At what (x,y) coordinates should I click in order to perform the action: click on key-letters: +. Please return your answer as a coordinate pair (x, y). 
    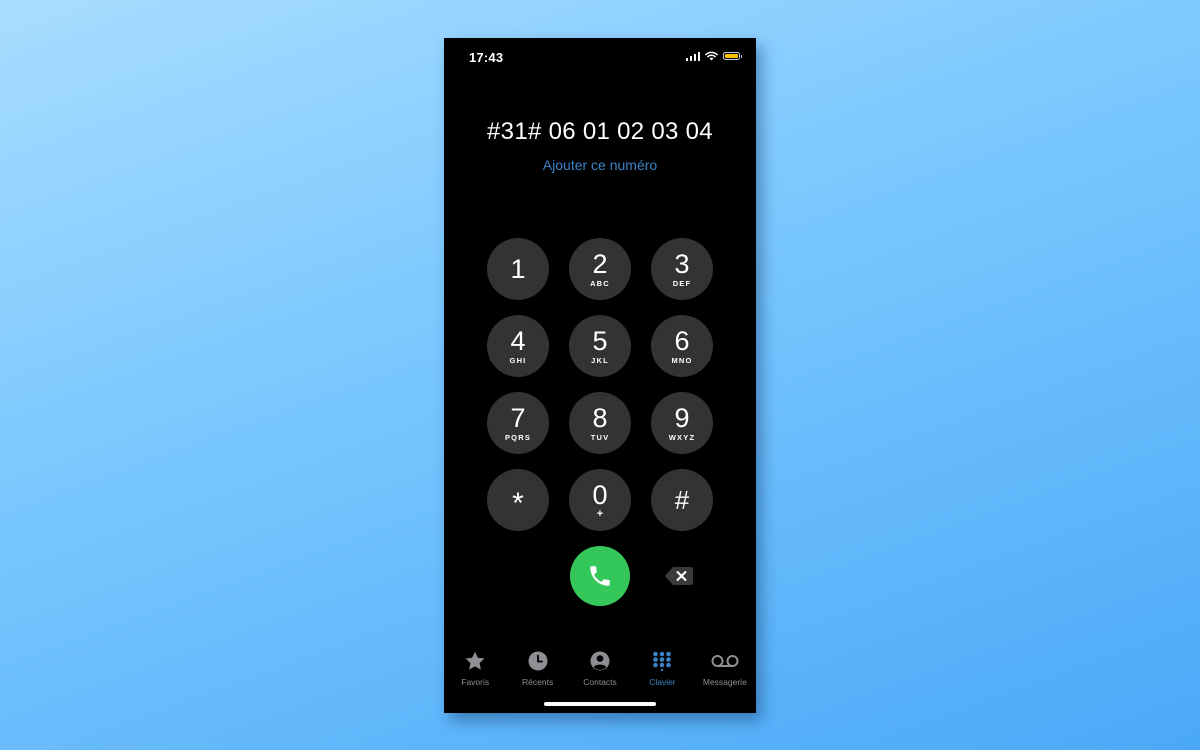
    Looking at the image, I should click on (600, 513).